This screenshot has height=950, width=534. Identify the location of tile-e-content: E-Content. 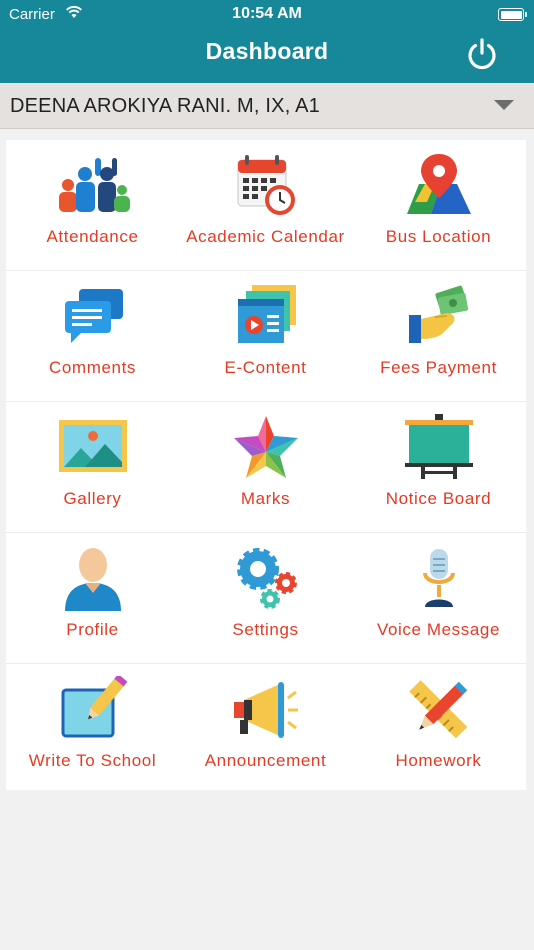
(265, 336).